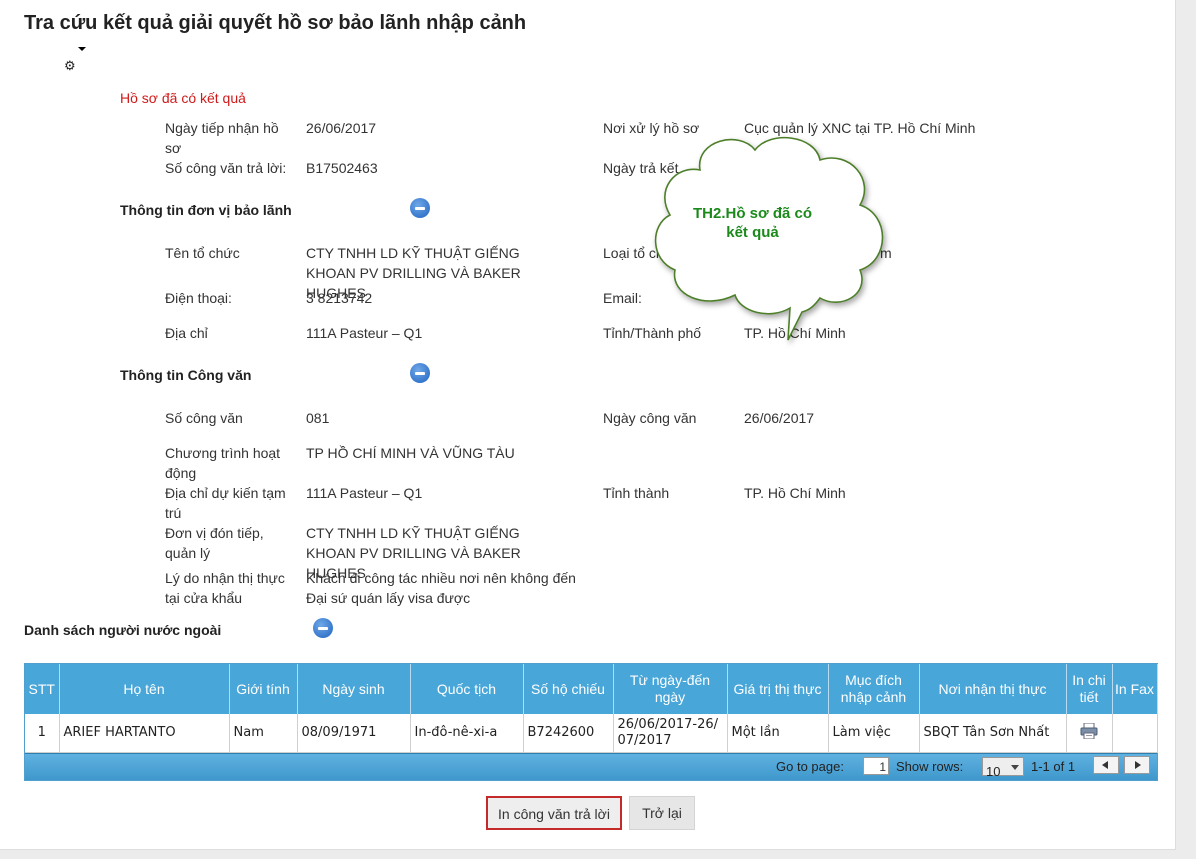  What do you see at coordinates (364, 333) in the screenshot?
I see `address-value: 111A Pasteur – Q1` at bounding box center [364, 333].